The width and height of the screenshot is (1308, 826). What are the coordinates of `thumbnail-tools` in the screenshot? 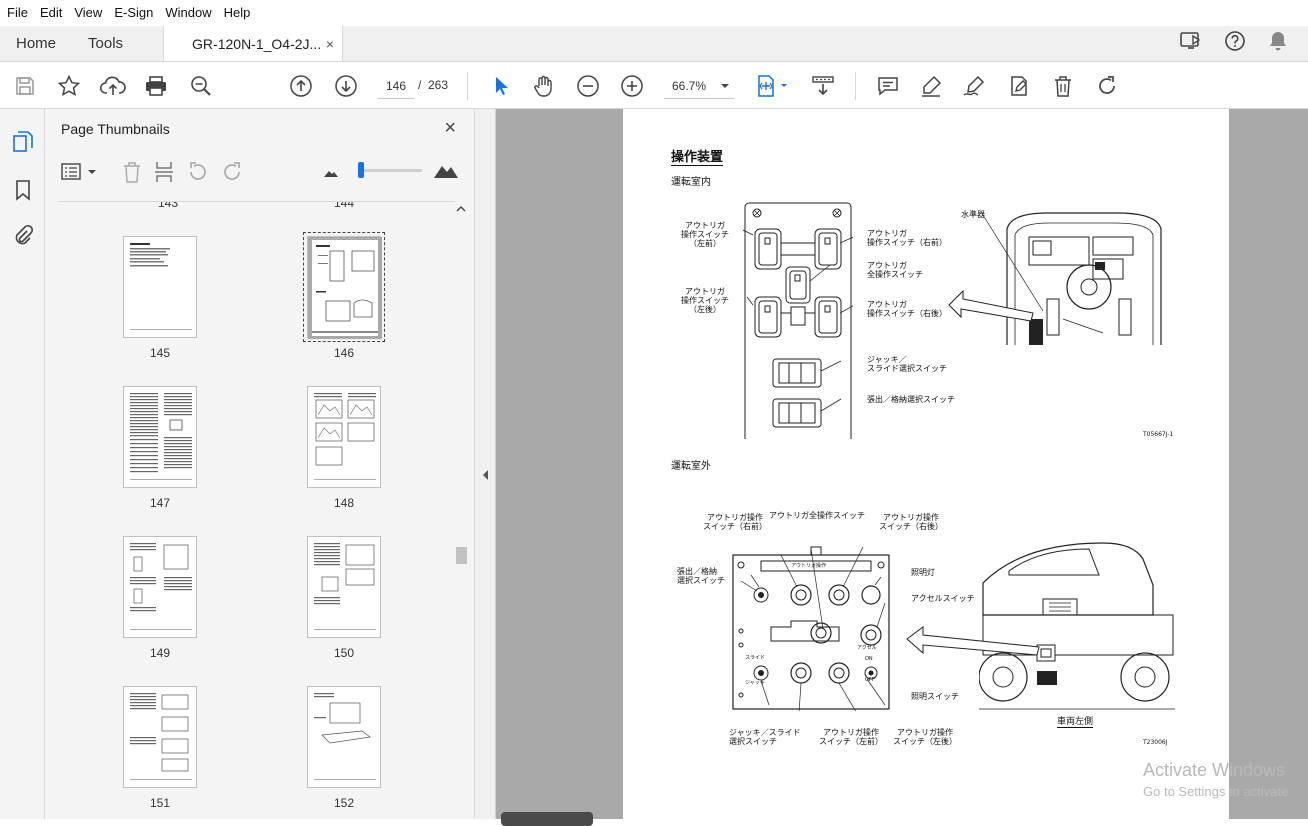 It's located at (262, 173).